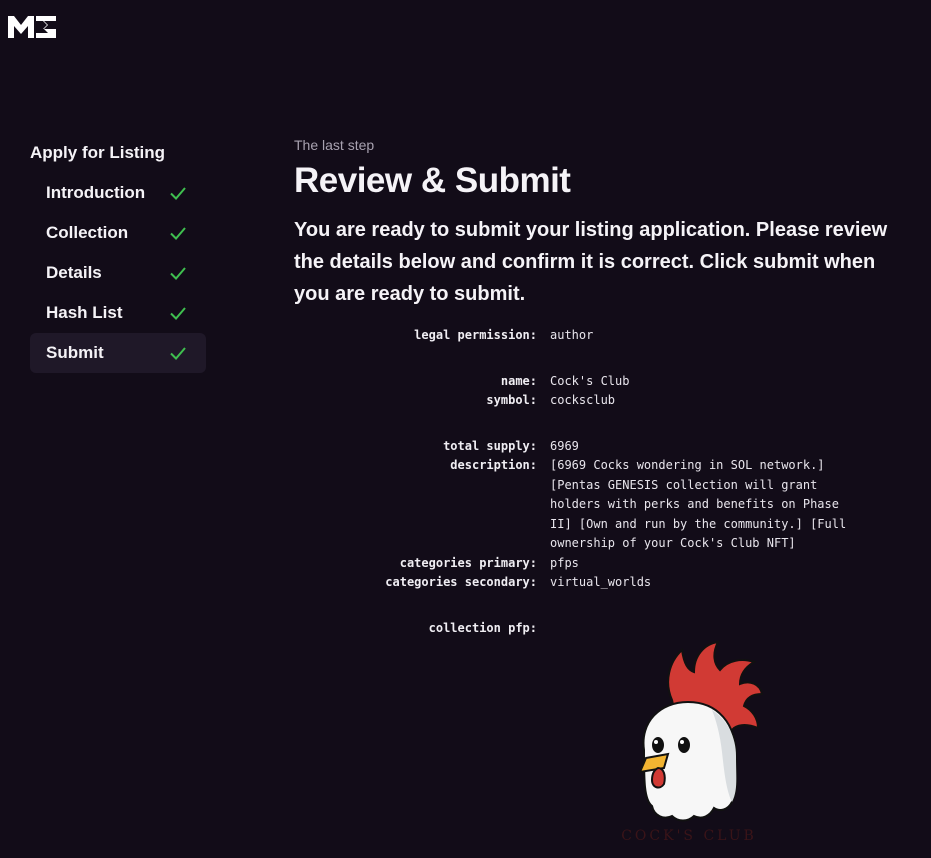 This screenshot has height=858, width=931. What do you see at coordinates (98, 152) in the screenshot?
I see `sidebar-title: Apply for Listing` at bounding box center [98, 152].